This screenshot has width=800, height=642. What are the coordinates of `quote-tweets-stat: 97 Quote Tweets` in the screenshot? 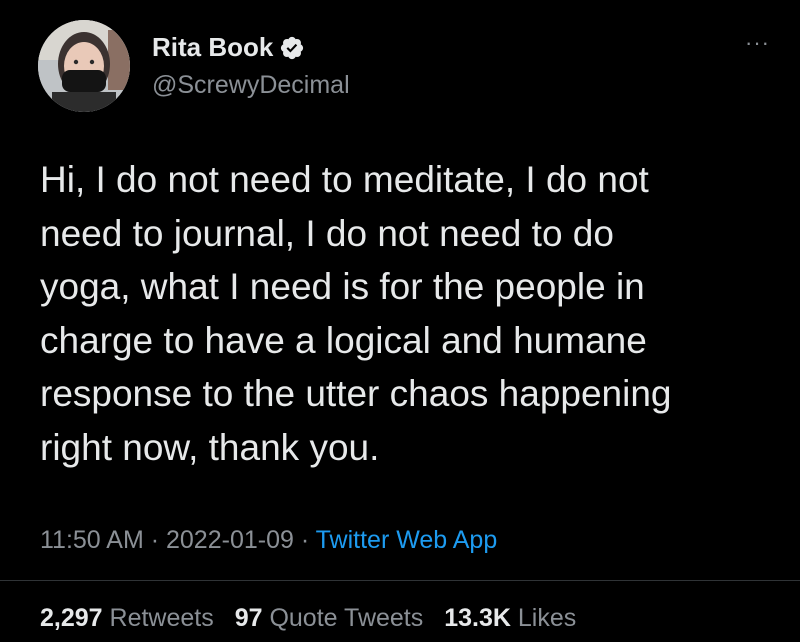 It's located at (329, 618).